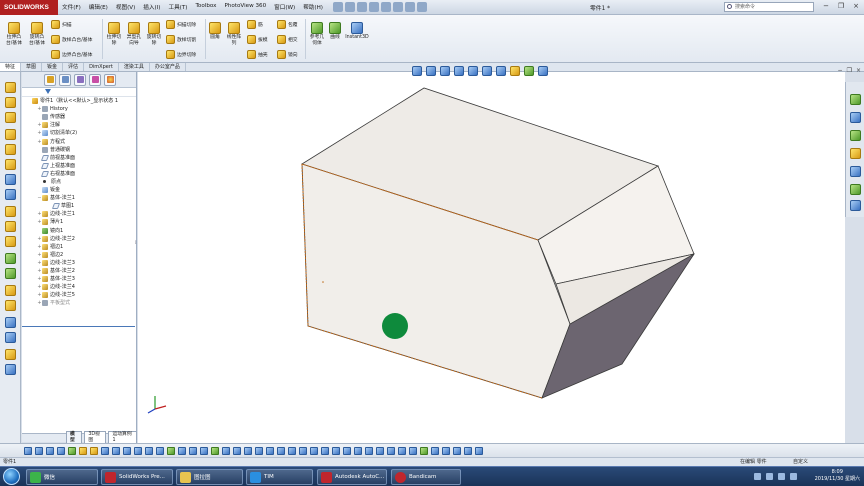  What do you see at coordinates (284, 7) in the screenshot?
I see `menu-window: 窗口(W)` at bounding box center [284, 7].